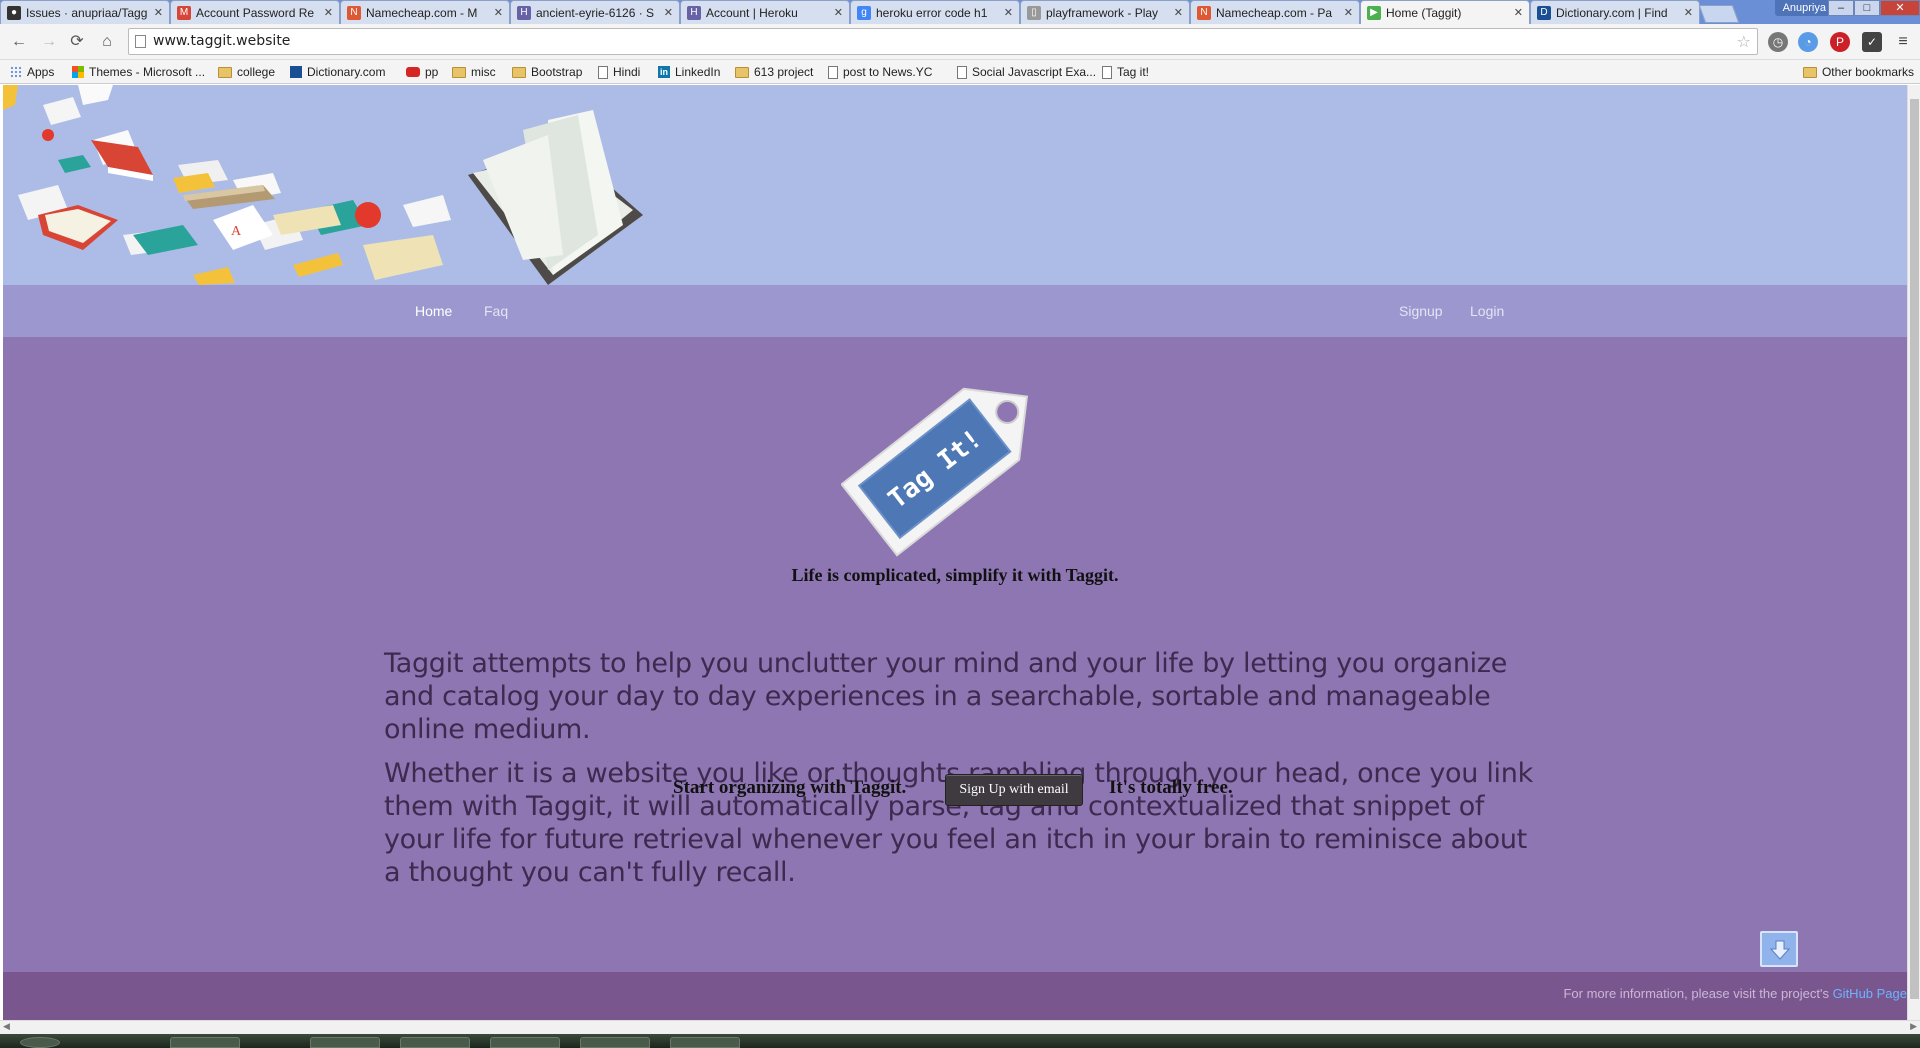 This screenshot has height=1048, width=1920. Describe the element at coordinates (184, 12) in the screenshot. I see `gmail-icon: M` at that location.